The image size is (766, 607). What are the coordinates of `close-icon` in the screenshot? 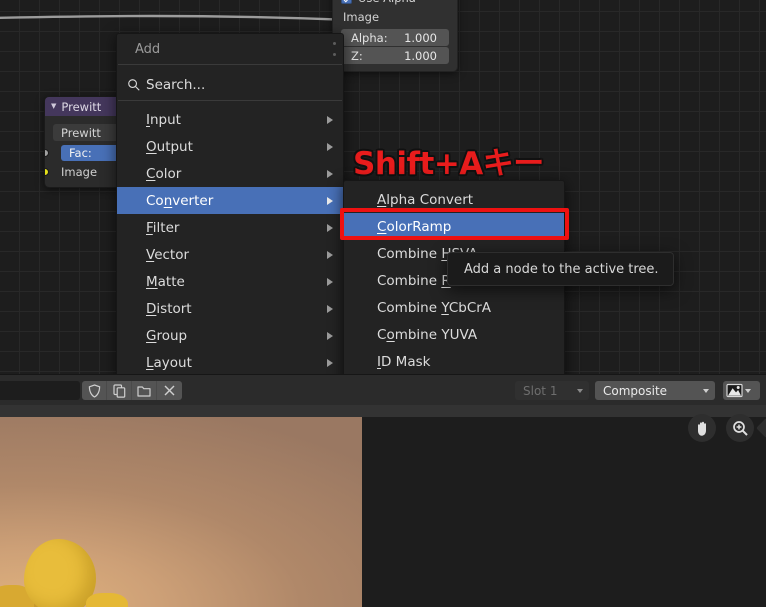 It's located at (169, 390).